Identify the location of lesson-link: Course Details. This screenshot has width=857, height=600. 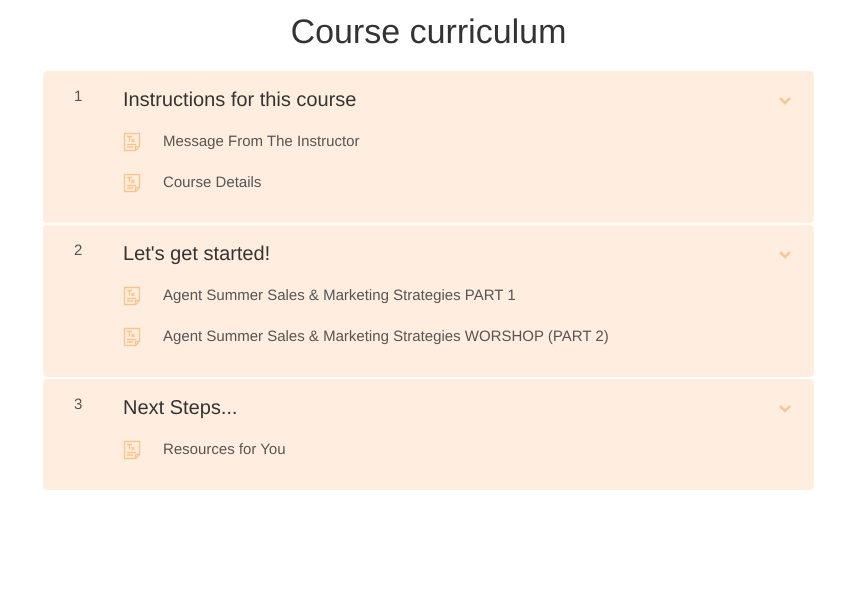
(212, 182).